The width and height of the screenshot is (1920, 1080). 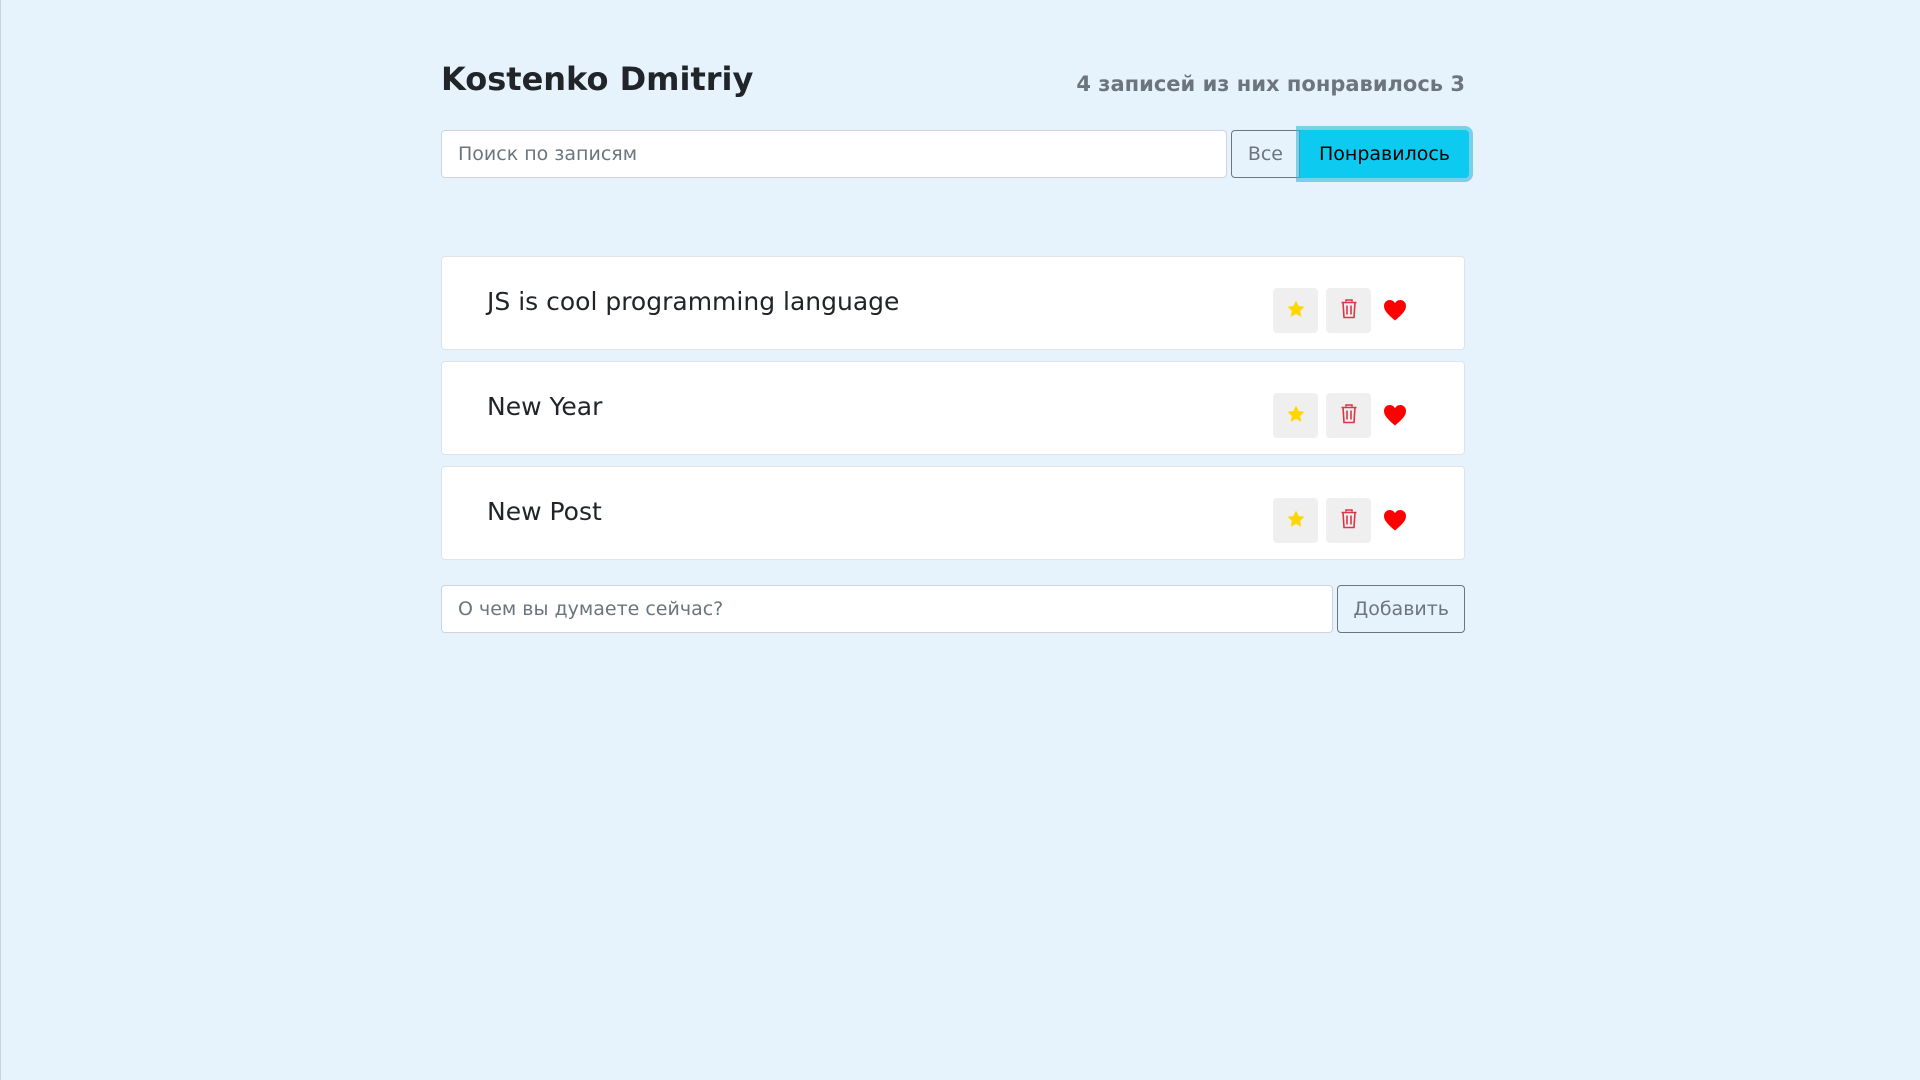 I want to click on list-item: New Year, so click(x=953, y=408).